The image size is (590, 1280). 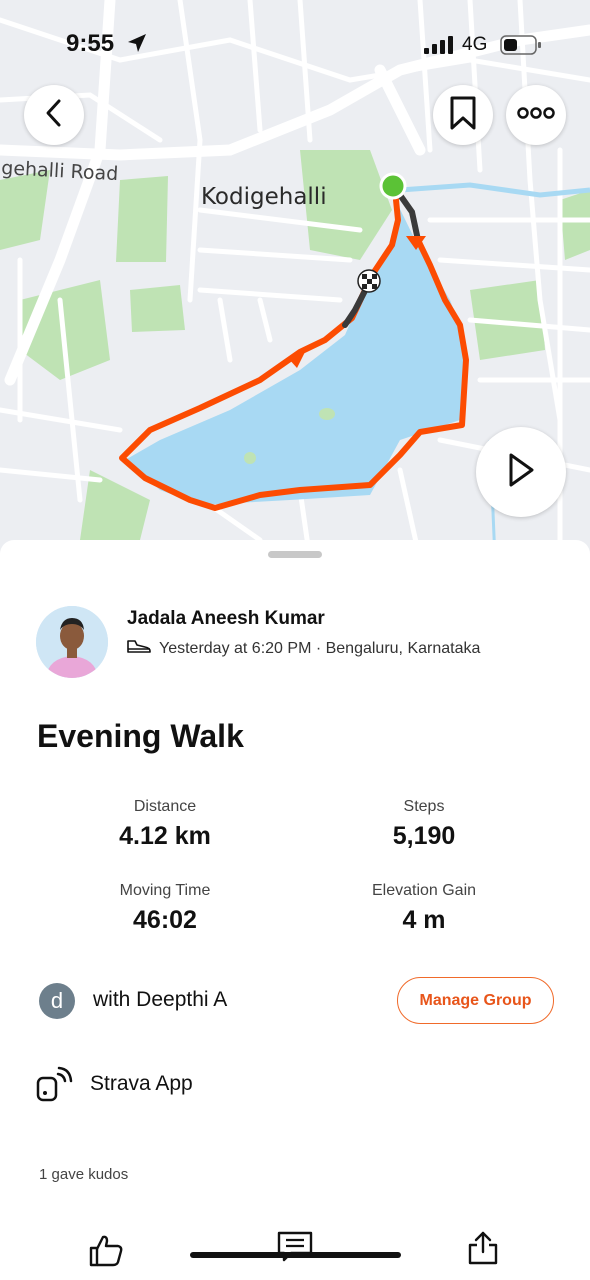 I want to click on action-bar, so click(x=295, y=1255).